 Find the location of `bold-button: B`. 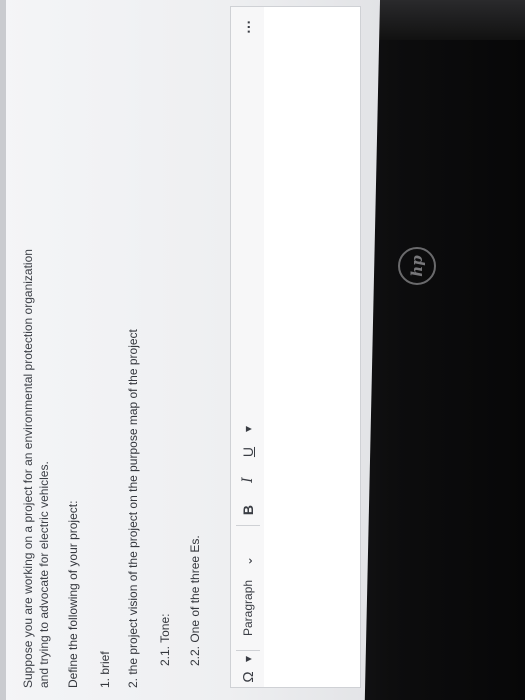

bold-button: B is located at coordinates (248, 510).